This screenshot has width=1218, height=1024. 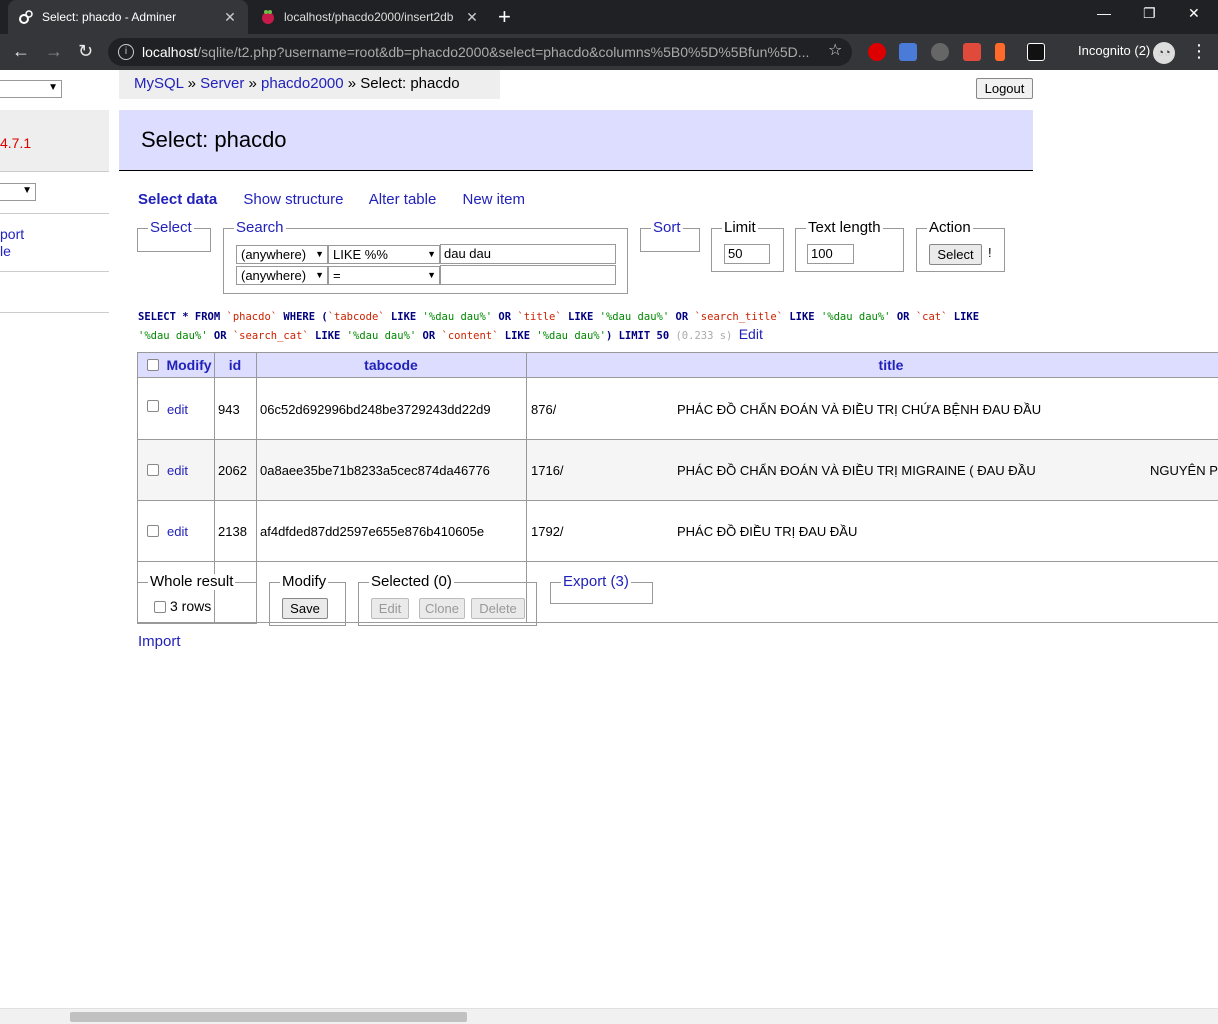 I want to click on extension-translate-icon, so click(x=908, y=52).